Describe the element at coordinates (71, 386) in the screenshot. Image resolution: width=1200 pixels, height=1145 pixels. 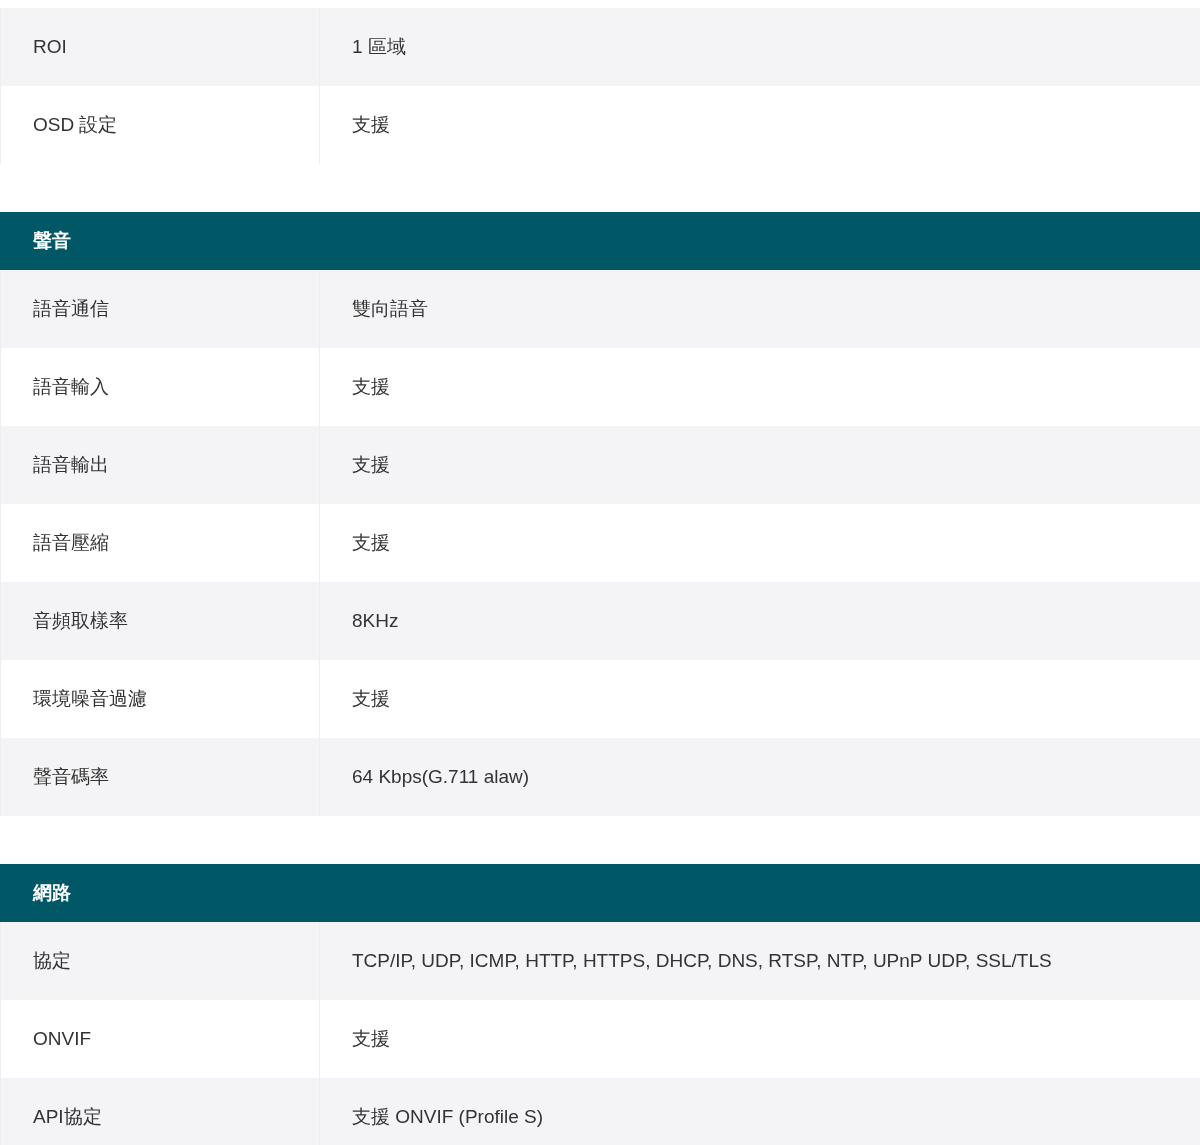
I see `spec-label: 語音輸入` at that location.